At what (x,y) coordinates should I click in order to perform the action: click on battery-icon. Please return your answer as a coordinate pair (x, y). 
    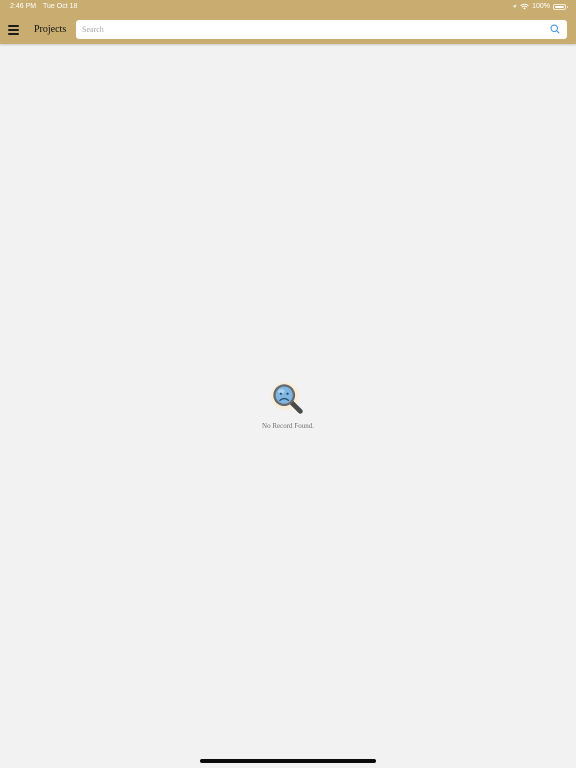
    Looking at the image, I should click on (560, 6).